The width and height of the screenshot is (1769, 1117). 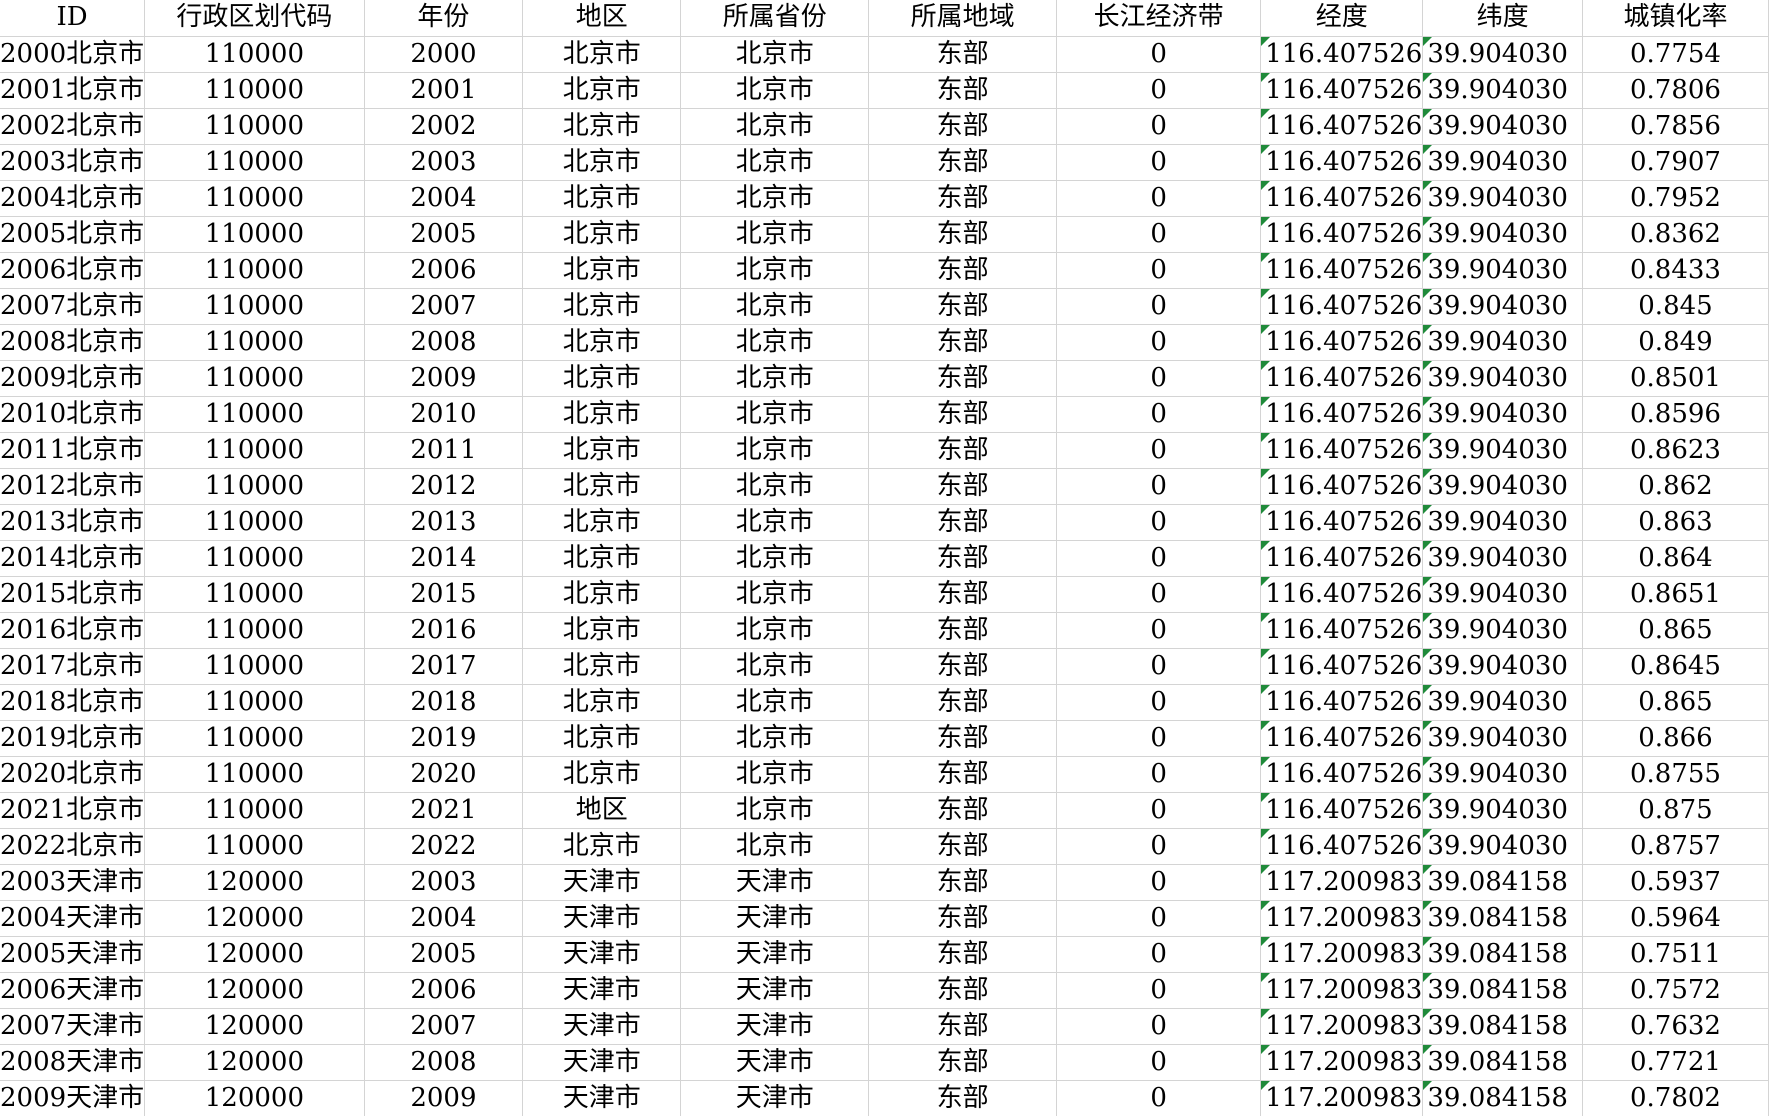 I want to click on cell-year: 2015, so click(x=444, y=594).